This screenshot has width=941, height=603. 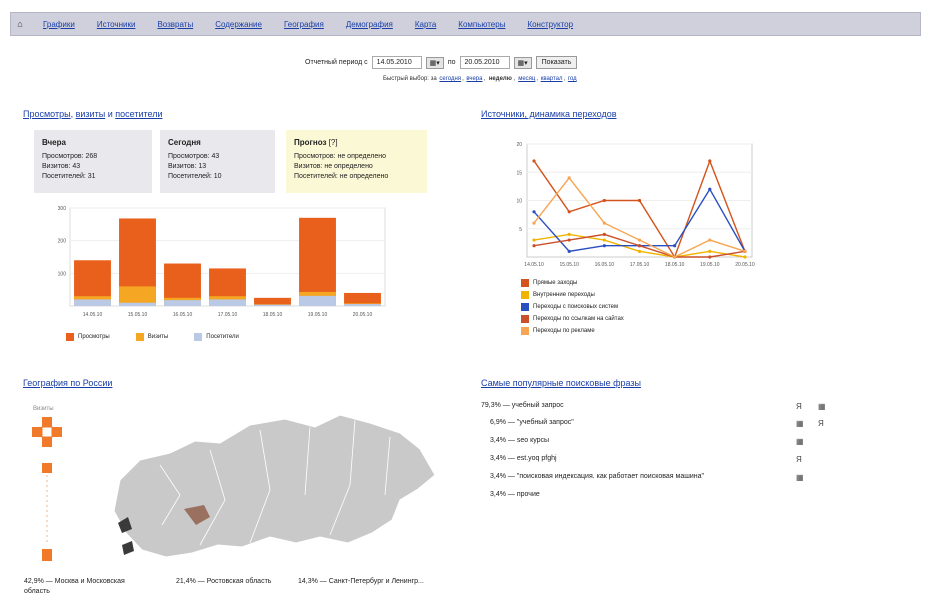 What do you see at coordinates (520, 230) in the screenshot?
I see `y-tick-label: 5` at bounding box center [520, 230].